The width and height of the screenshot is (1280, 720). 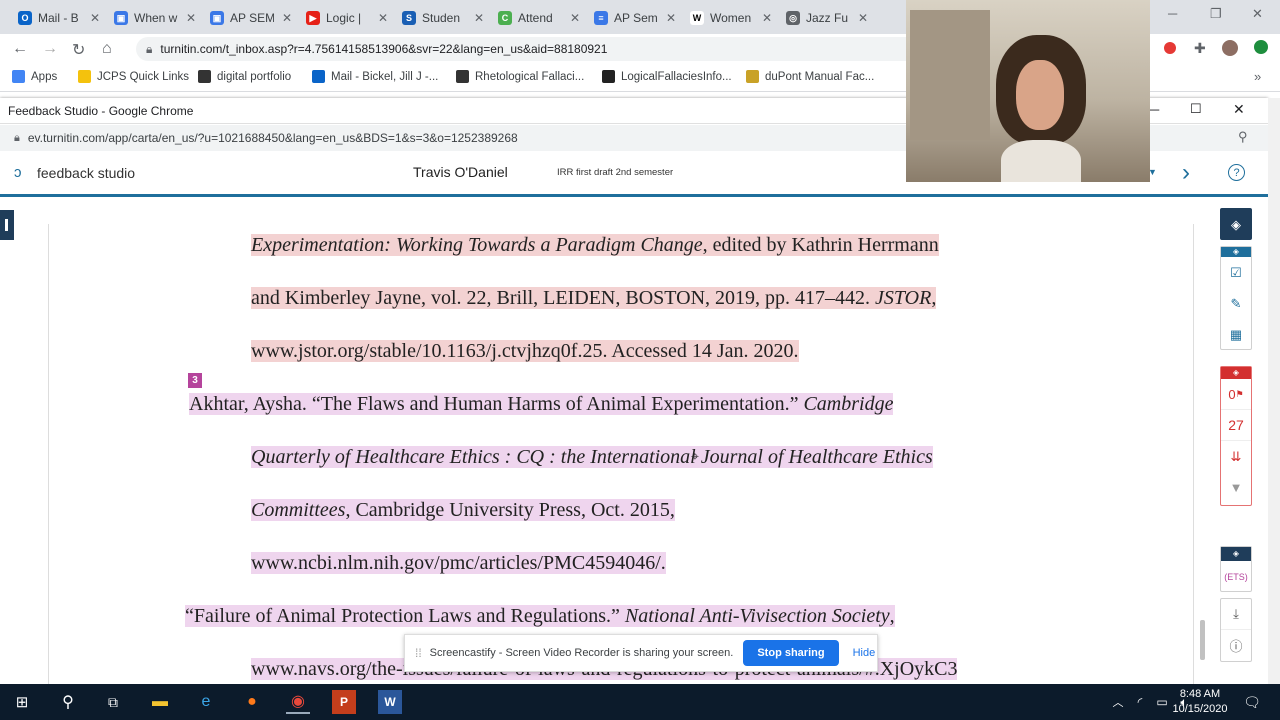 I want to click on network-icon: ◜, so click(x=1140, y=702).